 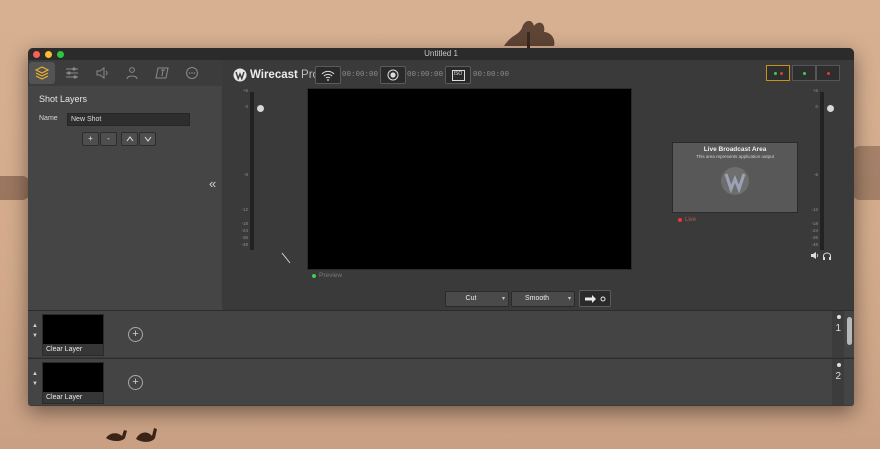 I want to click on broadcast-icon, so click(x=328, y=75).